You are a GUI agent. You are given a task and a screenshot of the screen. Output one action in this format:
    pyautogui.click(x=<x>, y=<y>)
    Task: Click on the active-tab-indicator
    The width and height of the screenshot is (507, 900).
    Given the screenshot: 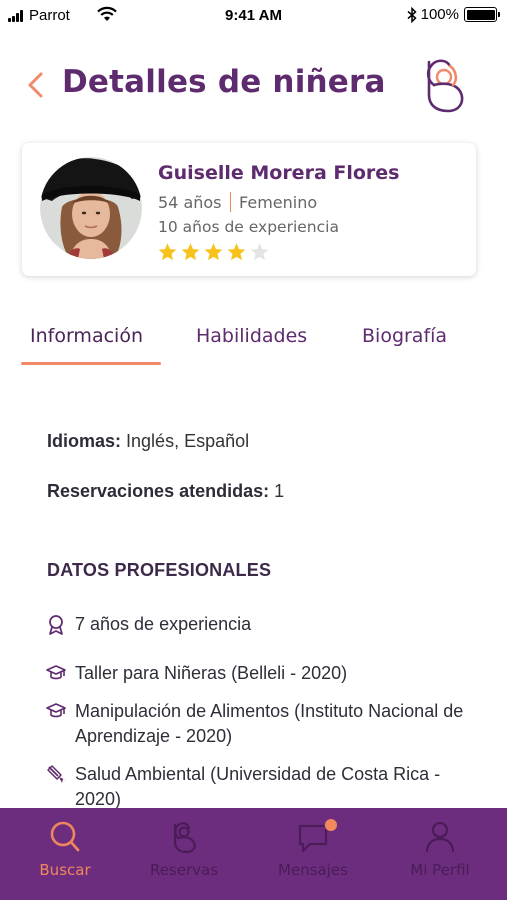 What is the action you would take?
    pyautogui.click(x=91, y=363)
    